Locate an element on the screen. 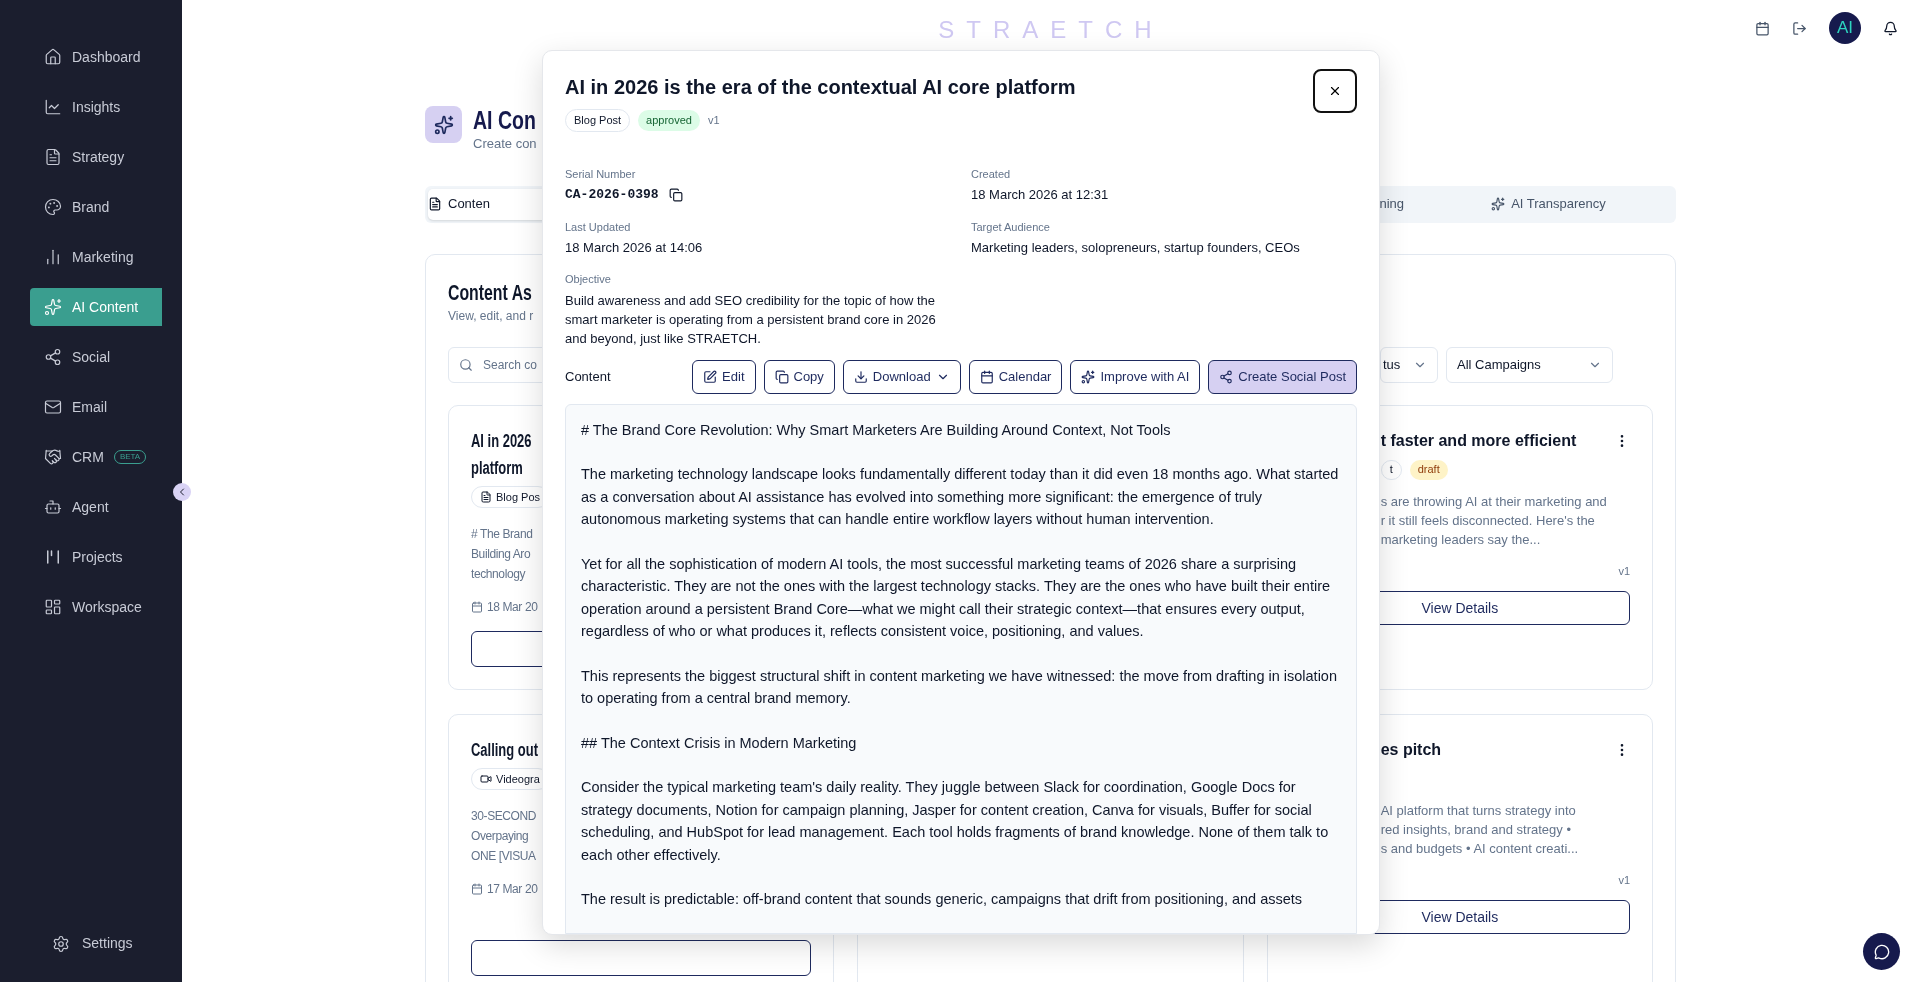 The height and width of the screenshot is (982, 1920). page-subtitle: Create con is located at coordinates (505, 144).